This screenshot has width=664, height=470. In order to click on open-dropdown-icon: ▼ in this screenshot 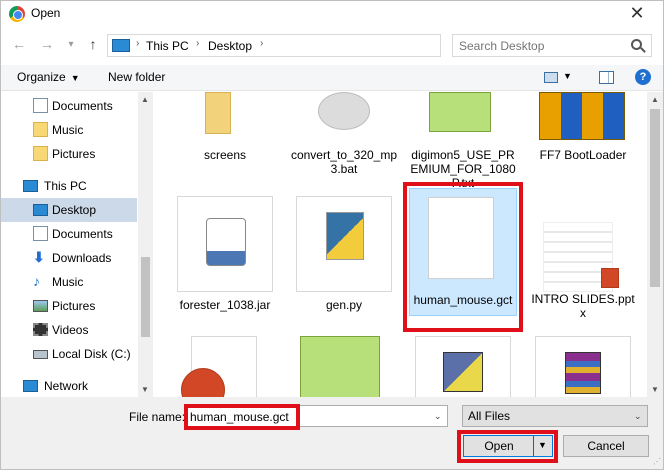, I will do `click(542, 445)`.